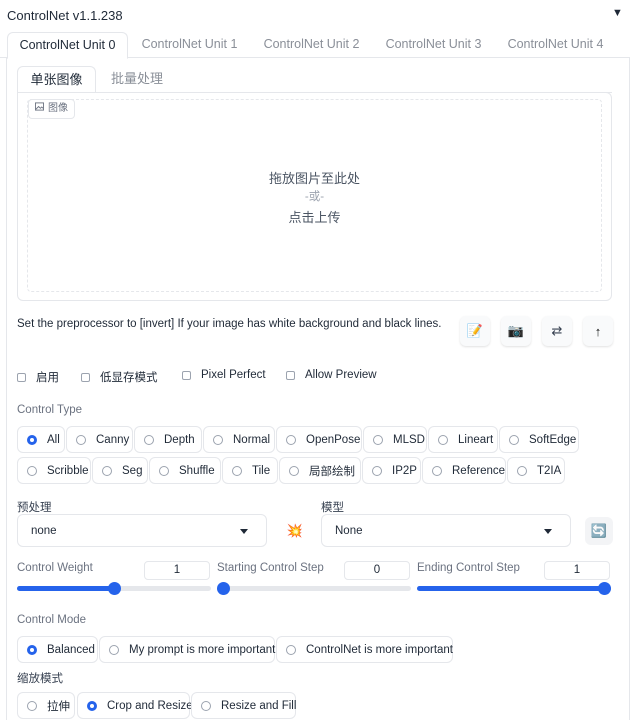 This screenshot has height=720, width=638. Describe the element at coordinates (40, 679) in the screenshot. I see `resize-mode-label: 缩放模式` at that location.